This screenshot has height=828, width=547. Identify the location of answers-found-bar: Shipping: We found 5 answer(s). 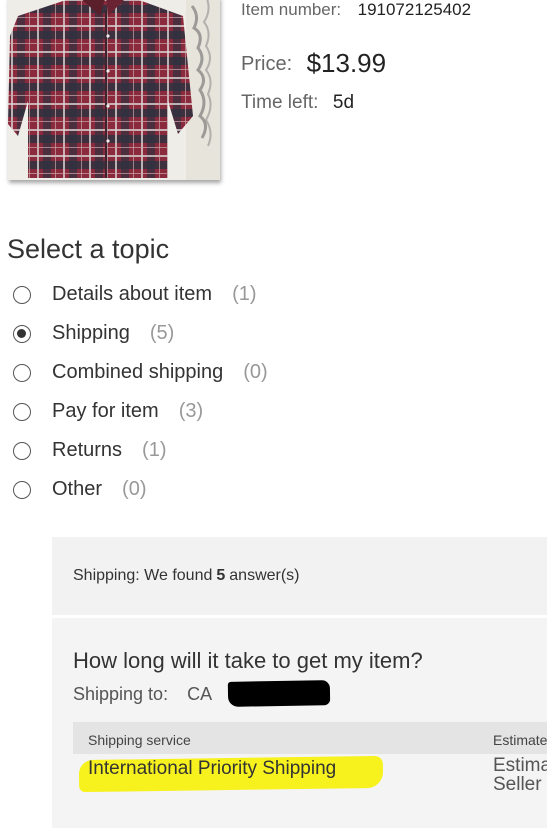
(299, 576).